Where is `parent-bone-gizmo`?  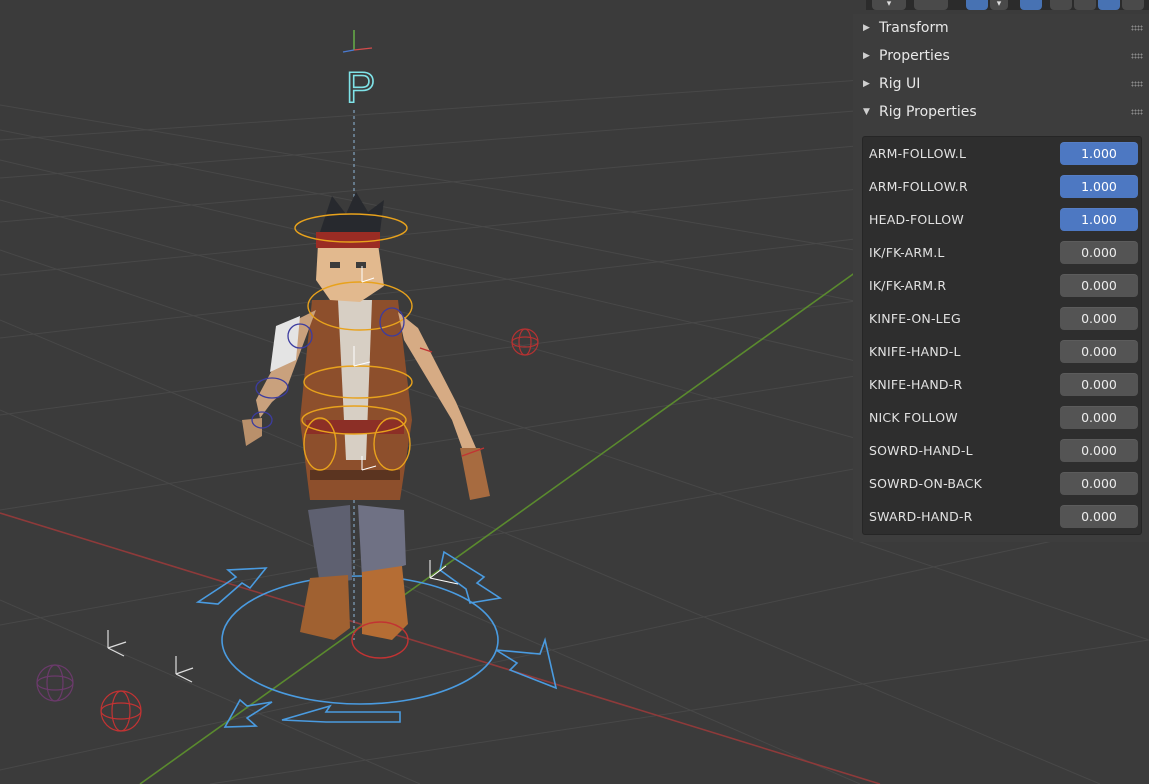
parent-bone-gizmo is located at coordinates (357, 41).